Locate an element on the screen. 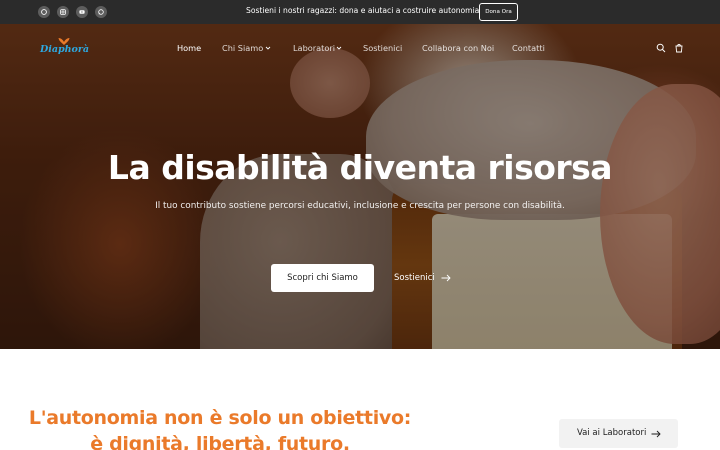 The image size is (720, 450). search-icon is located at coordinates (661, 48).